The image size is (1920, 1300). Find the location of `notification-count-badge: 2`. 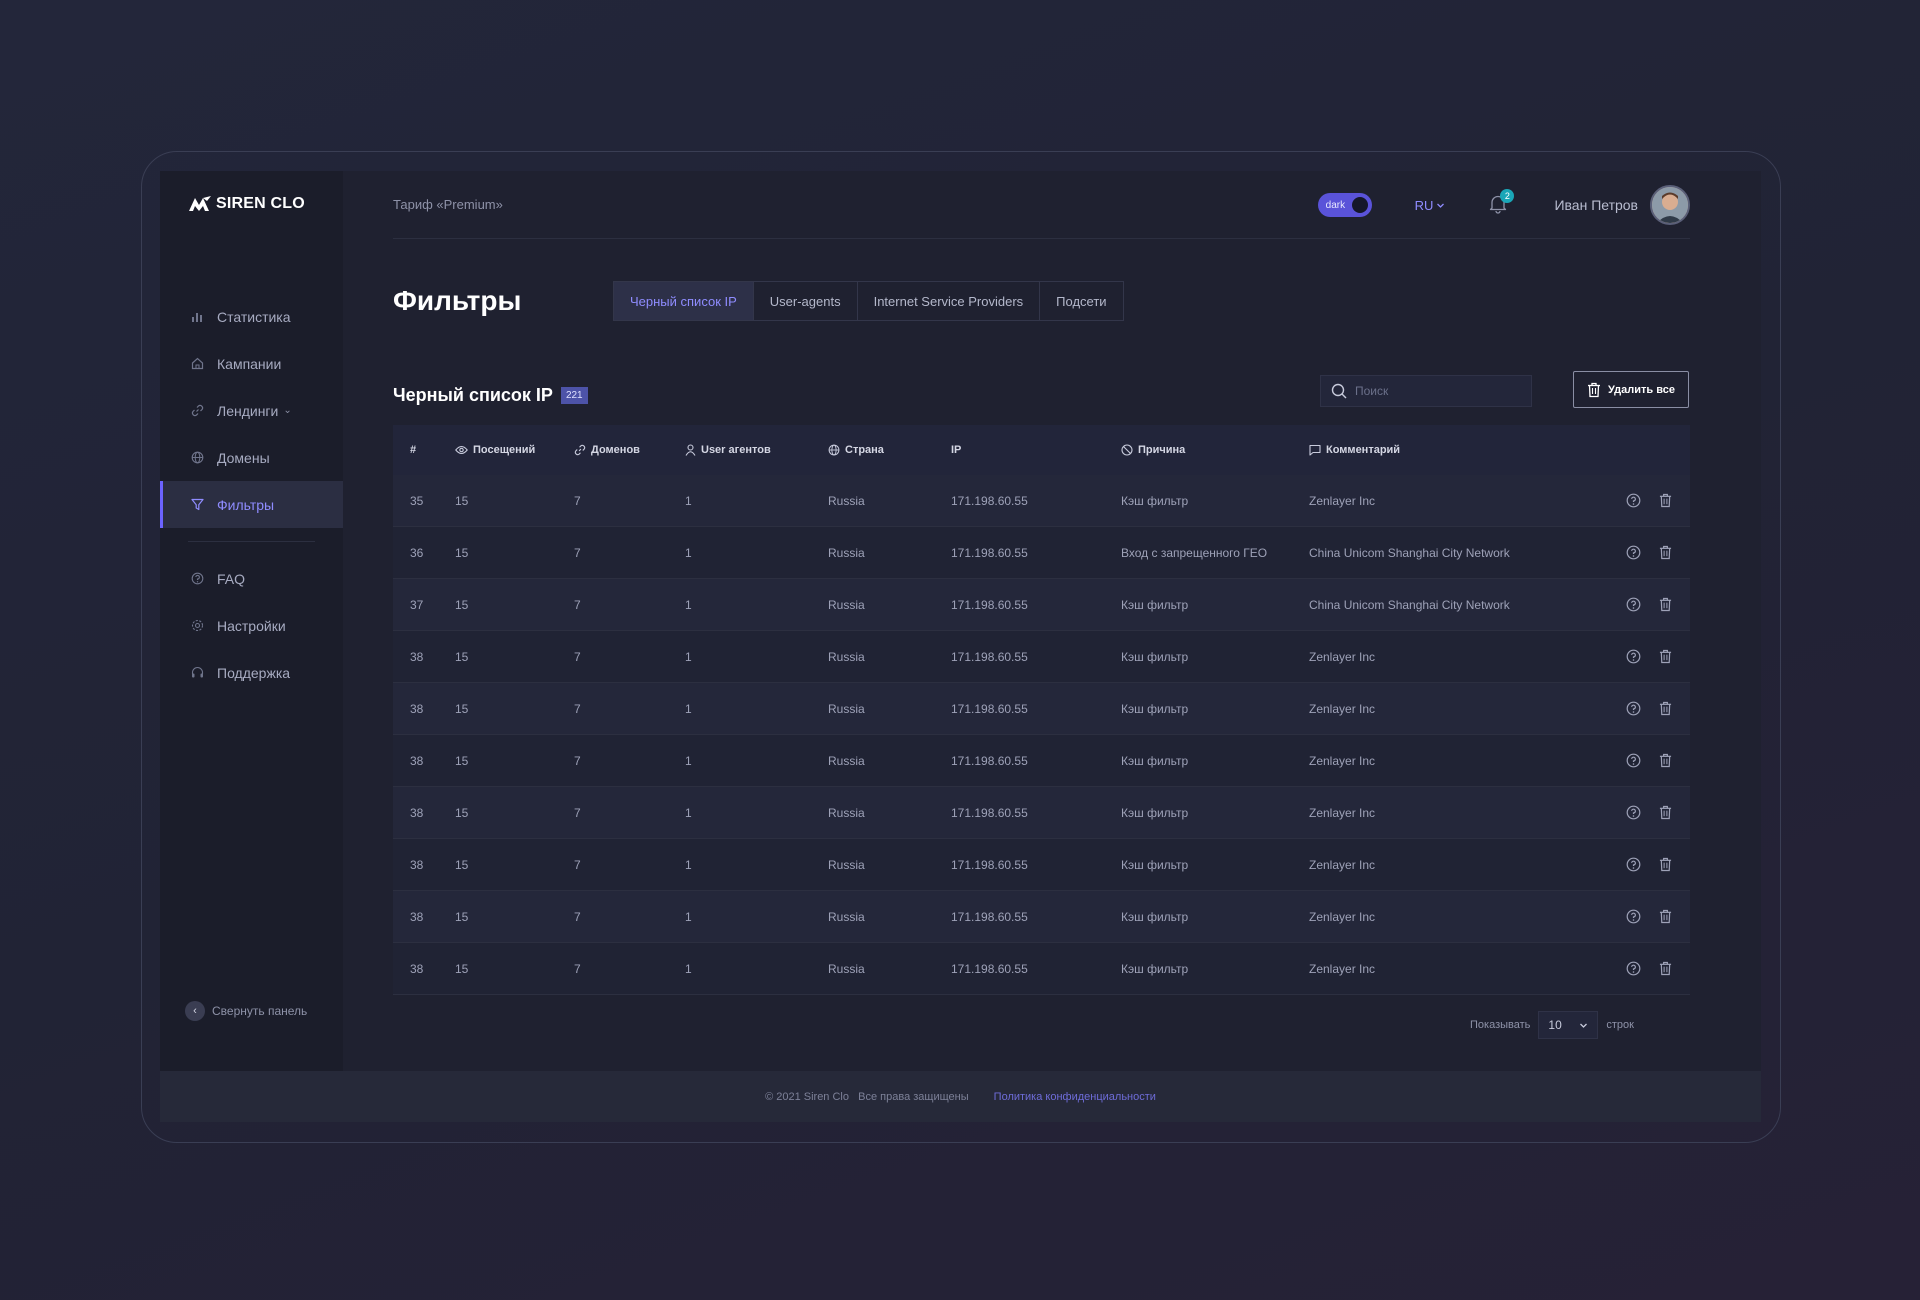

notification-count-badge: 2 is located at coordinates (1507, 196).